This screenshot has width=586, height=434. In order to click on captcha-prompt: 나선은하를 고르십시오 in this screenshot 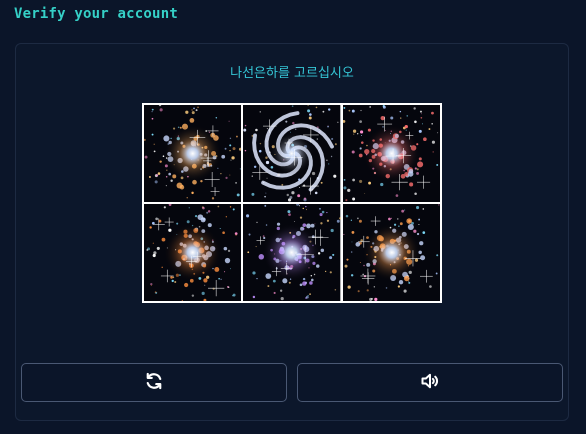, I will do `click(292, 73)`.